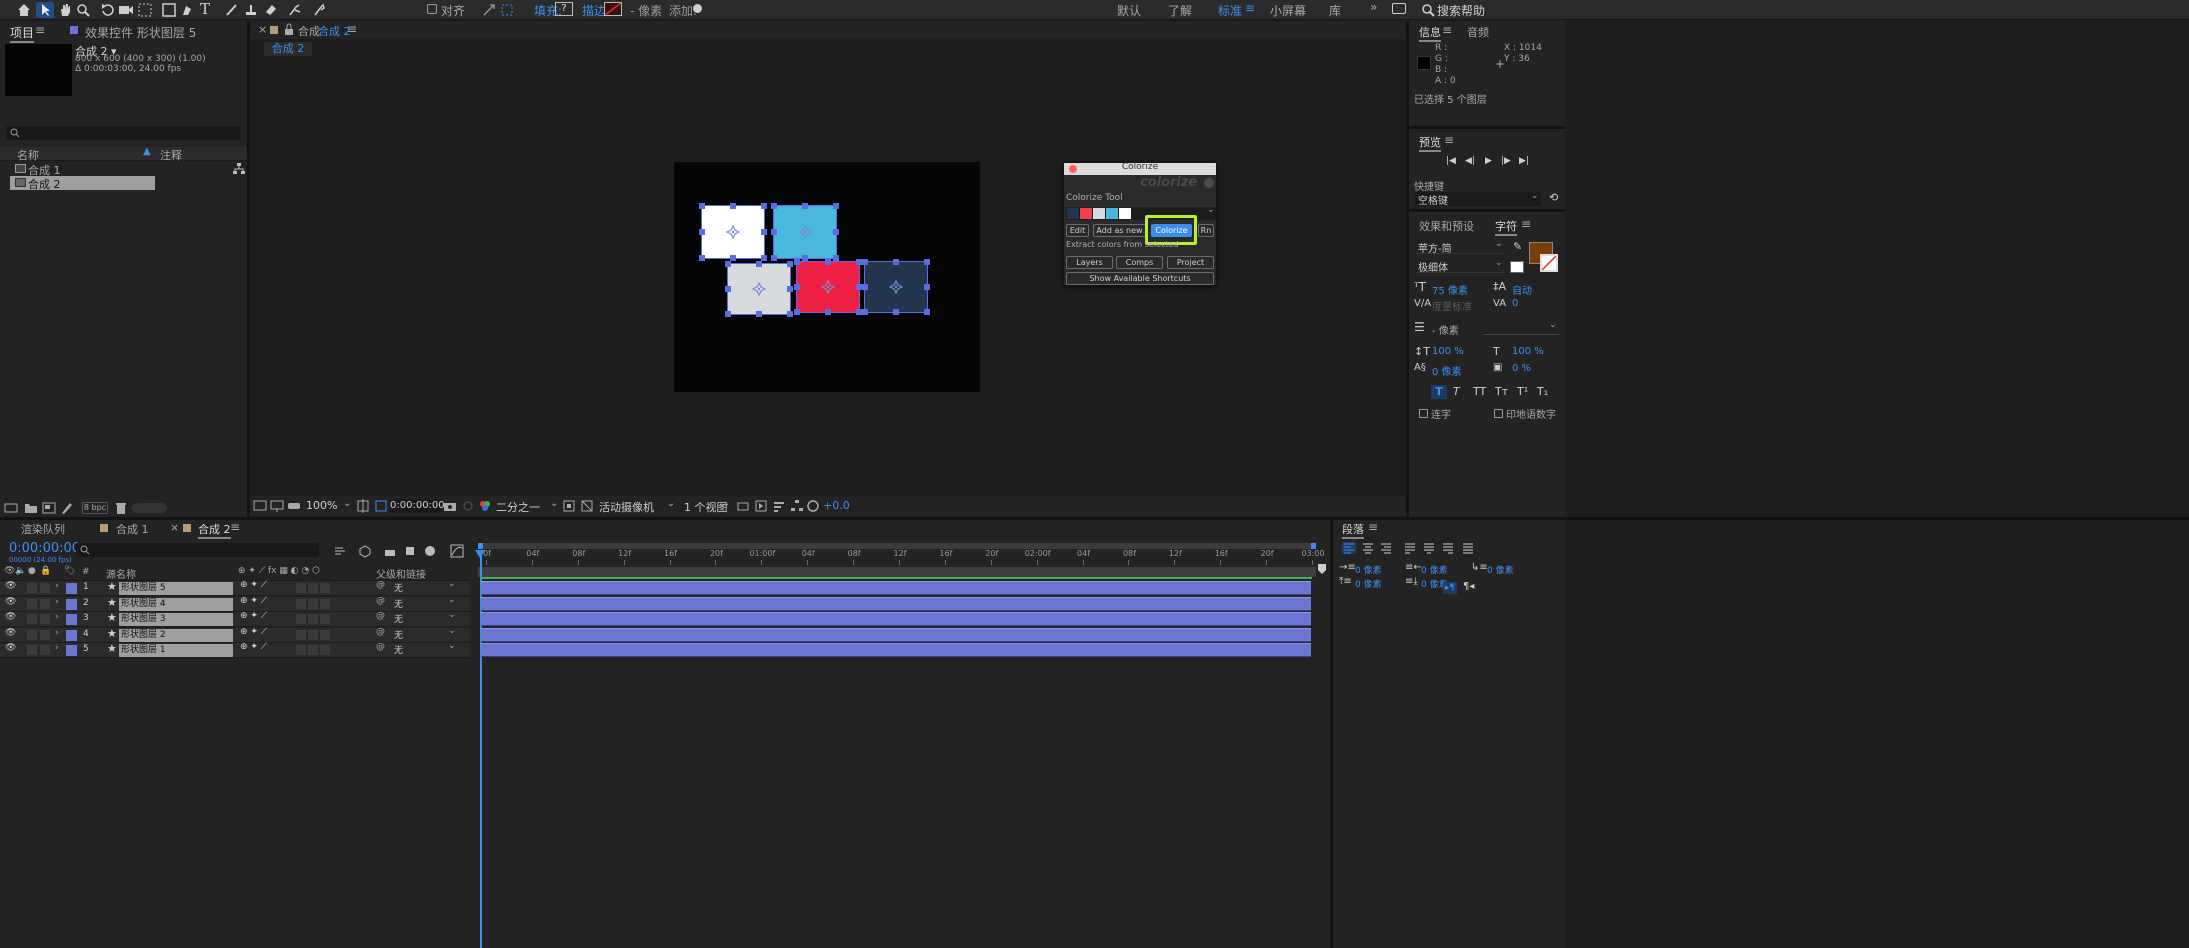 The image size is (2189, 948). What do you see at coordinates (262, 29) in the screenshot?
I see `close-tab-icon: ×` at bounding box center [262, 29].